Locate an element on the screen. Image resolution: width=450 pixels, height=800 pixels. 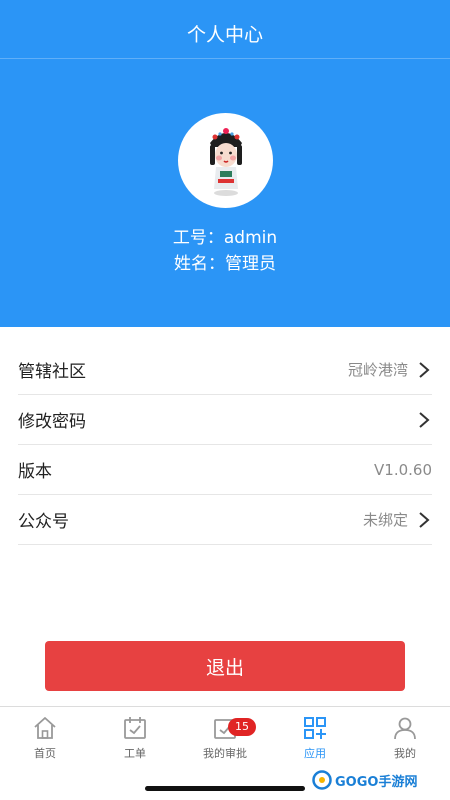
menu-item-label: 修改密码 is located at coordinates (52, 422).